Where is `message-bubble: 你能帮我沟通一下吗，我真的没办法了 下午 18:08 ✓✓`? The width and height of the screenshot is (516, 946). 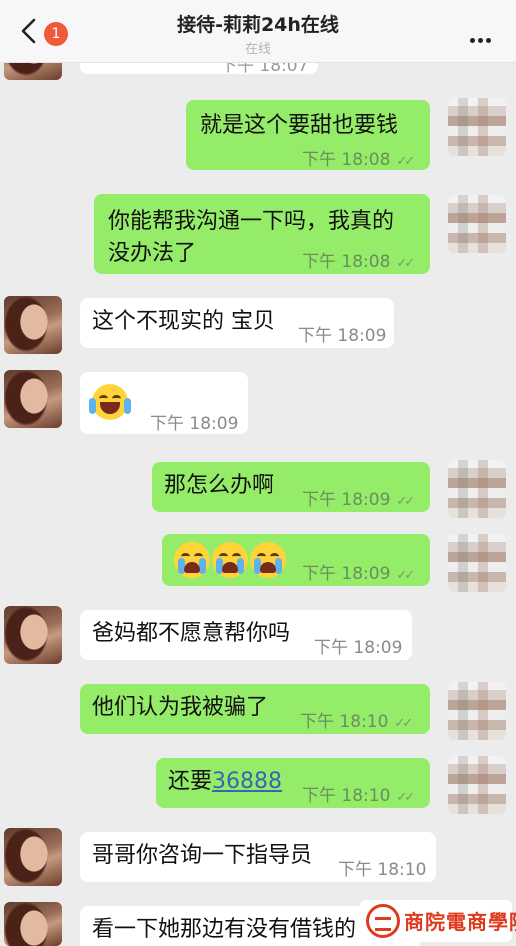 message-bubble: 你能帮我沟通一下吗，我真的没办法了 下午 18:08 ✓✓ is located at coordinates (262, 234).